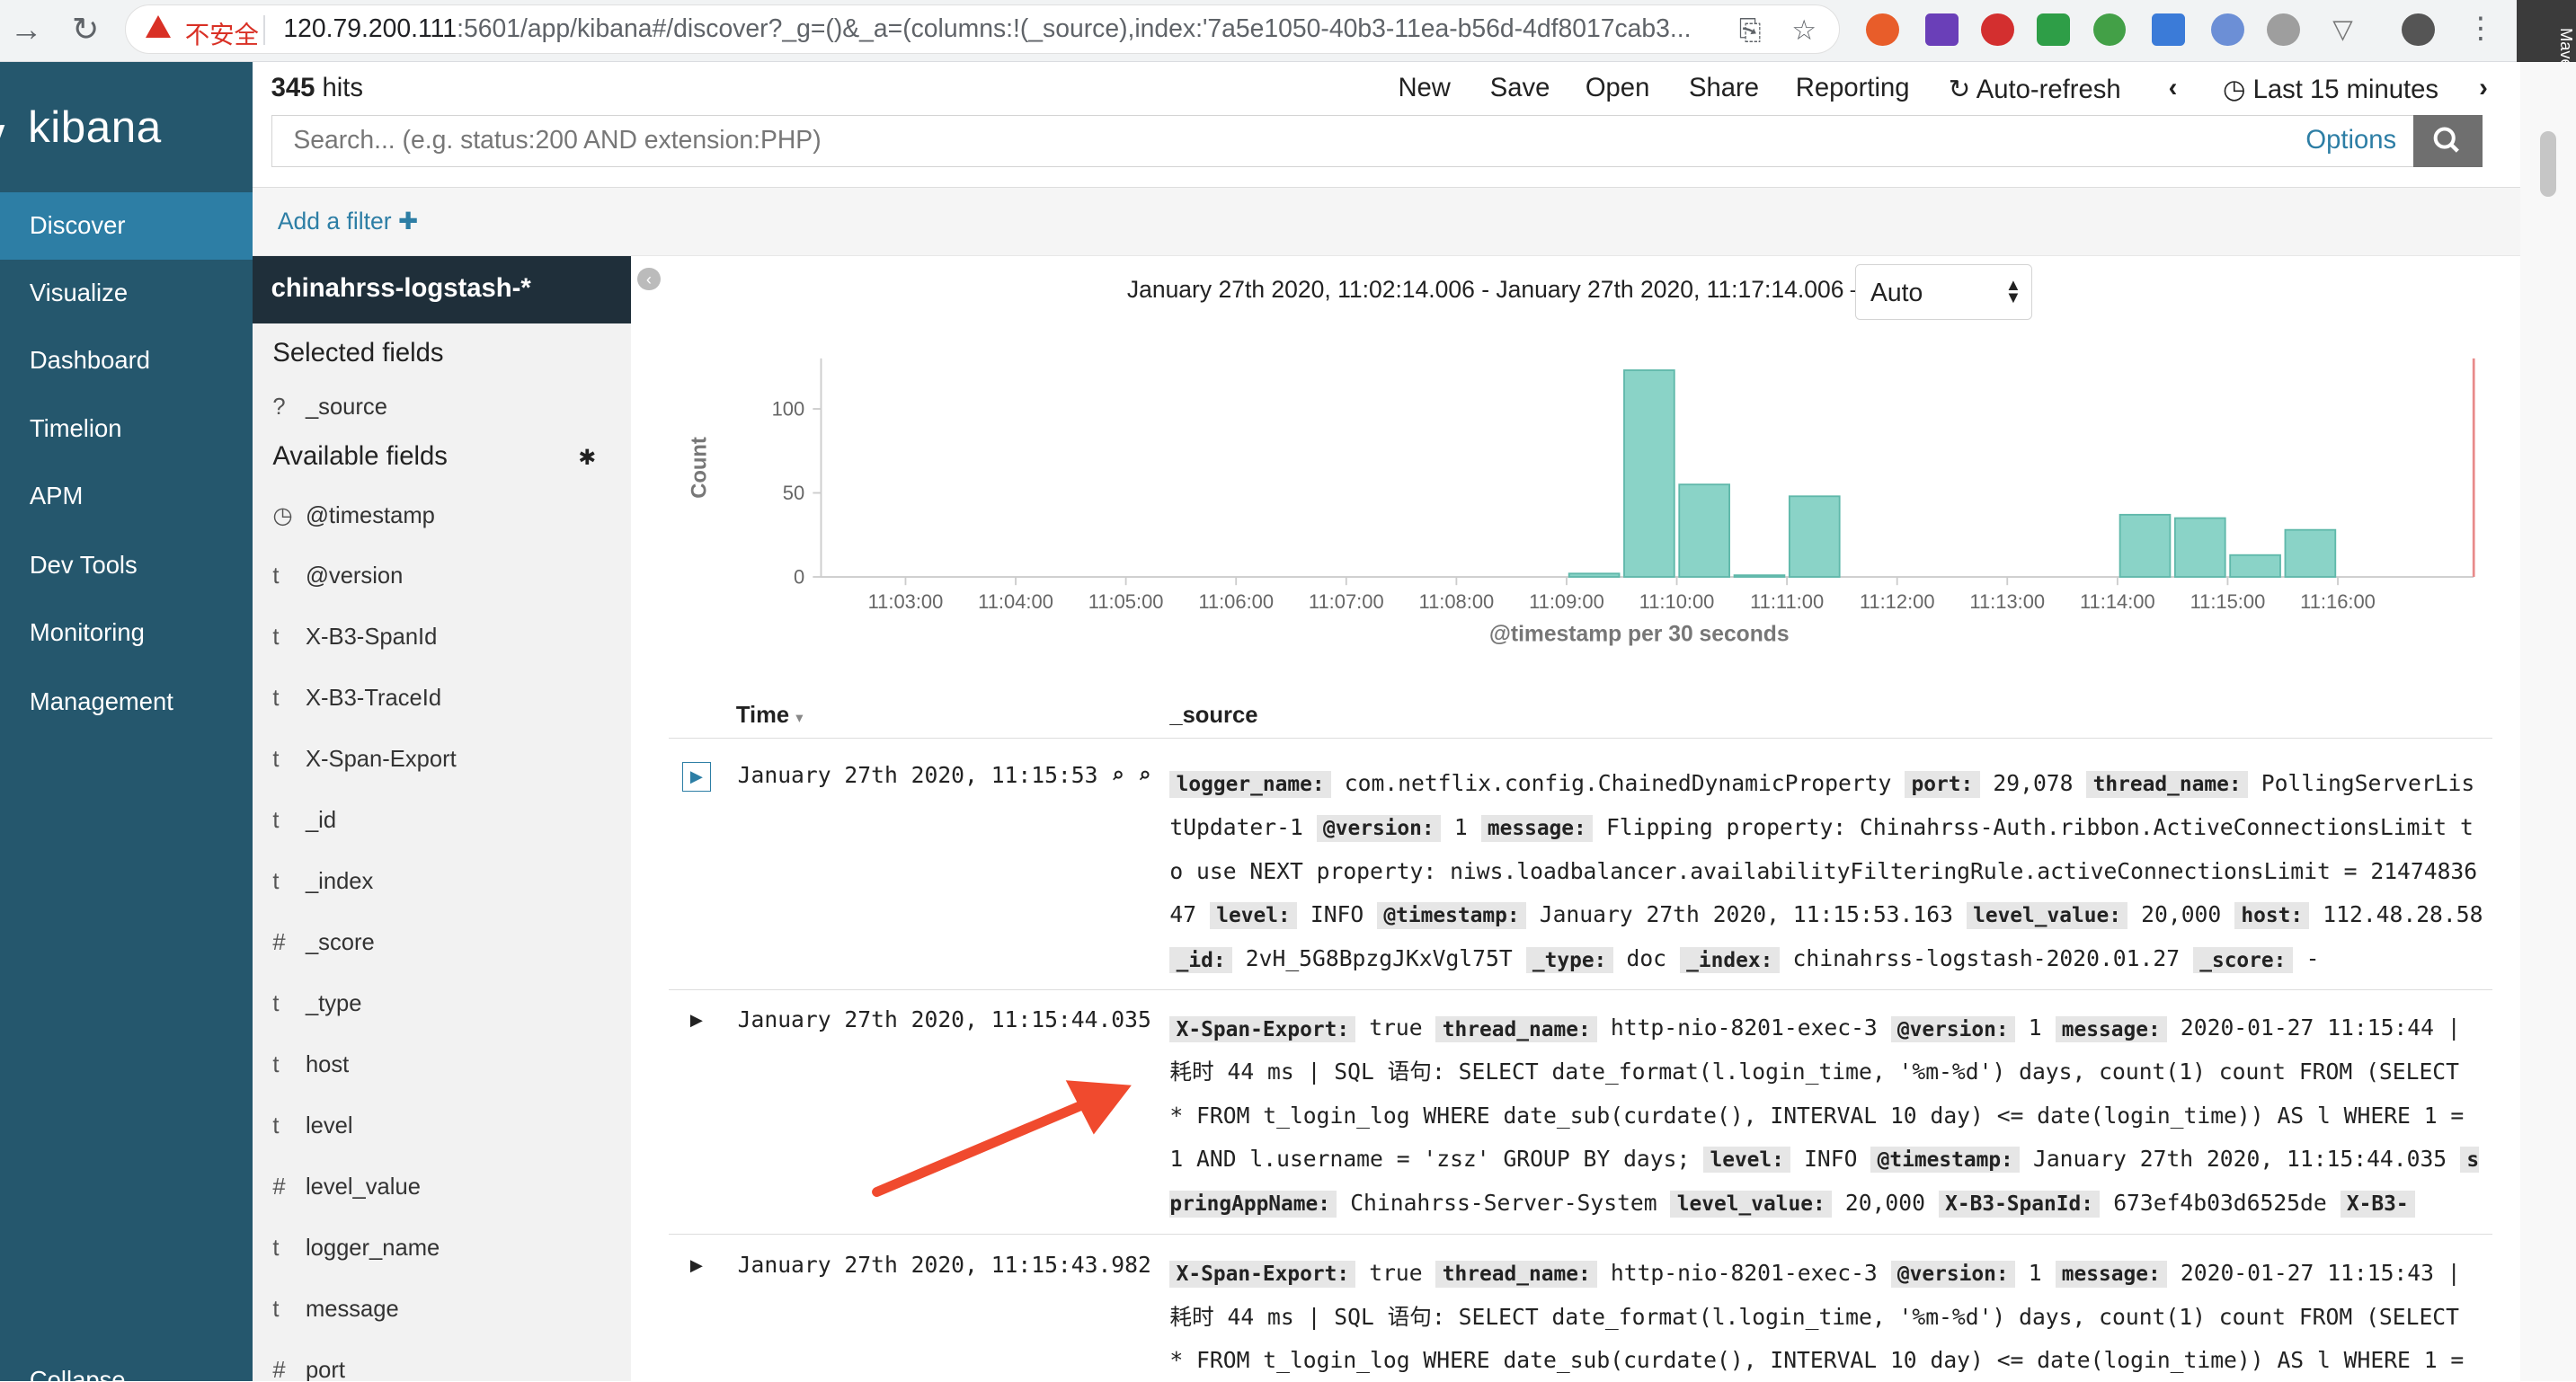 This screenshot has height=1382, width=2576. Describe the element at coordinates (264, 30) in the screenshot. I see `divider` at that location.